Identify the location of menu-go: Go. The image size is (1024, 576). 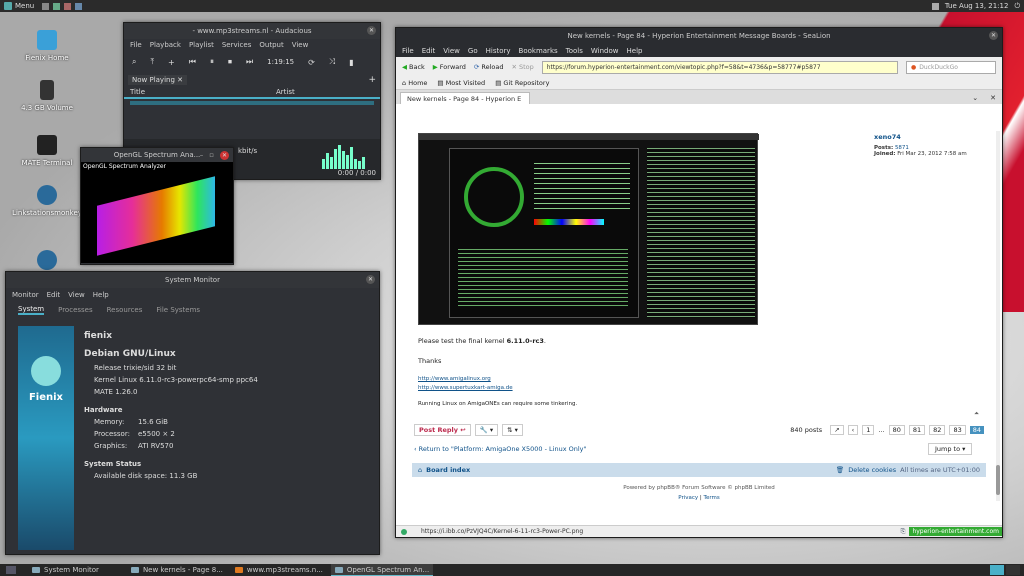
(473, 51).